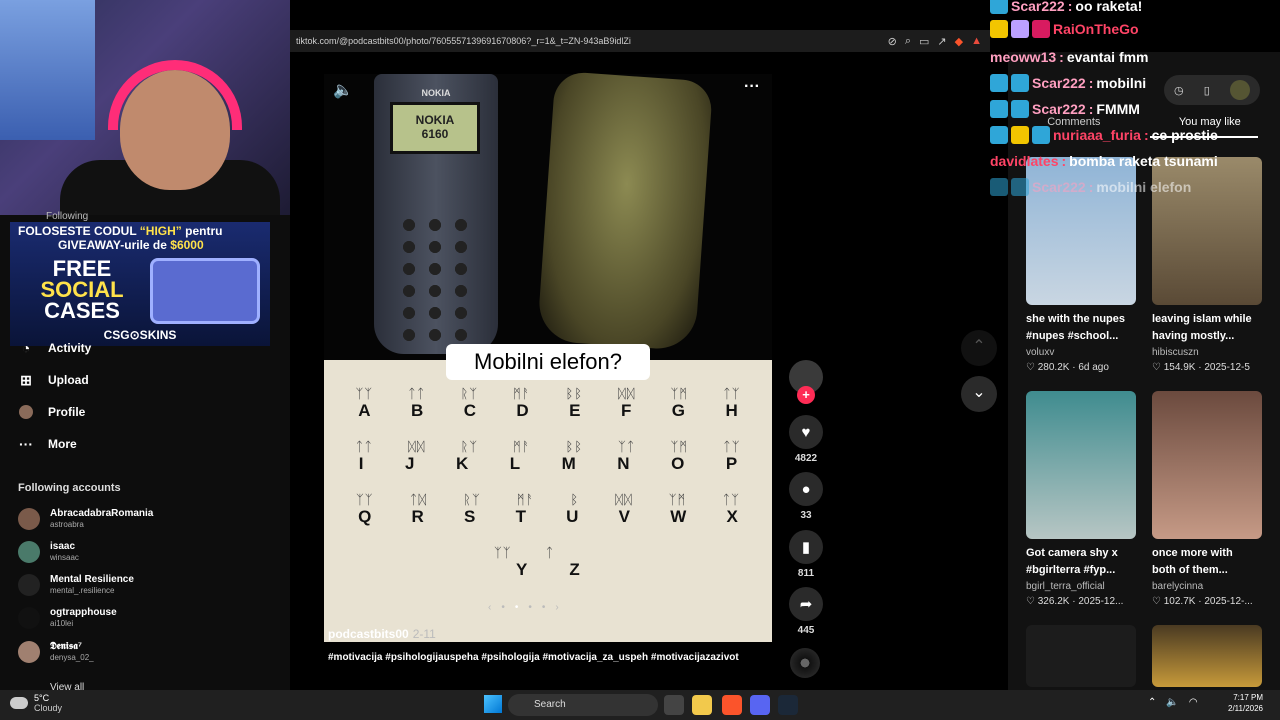 The height and width of the screenshot is (720, 1280). Describe the element at coordinates (424, 634) in the screenshot. I see `post-date: 2-11` at that location.